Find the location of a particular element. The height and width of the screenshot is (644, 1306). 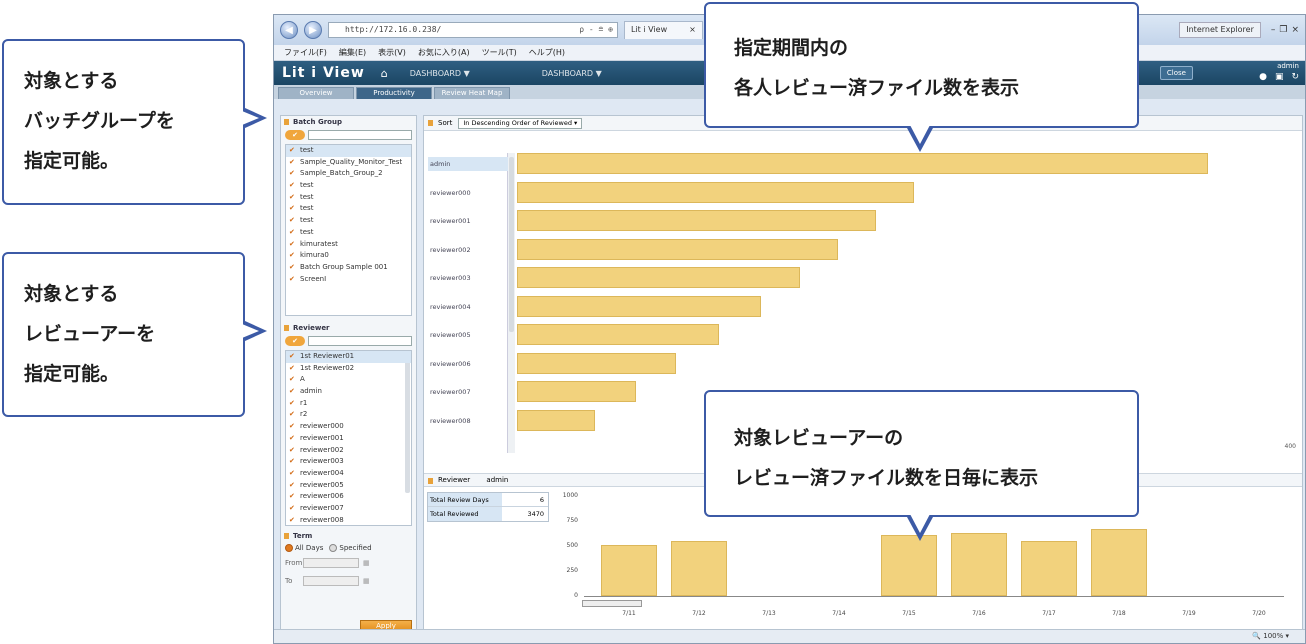

all-days-radio: All Days is located at coordinates (304, 548).